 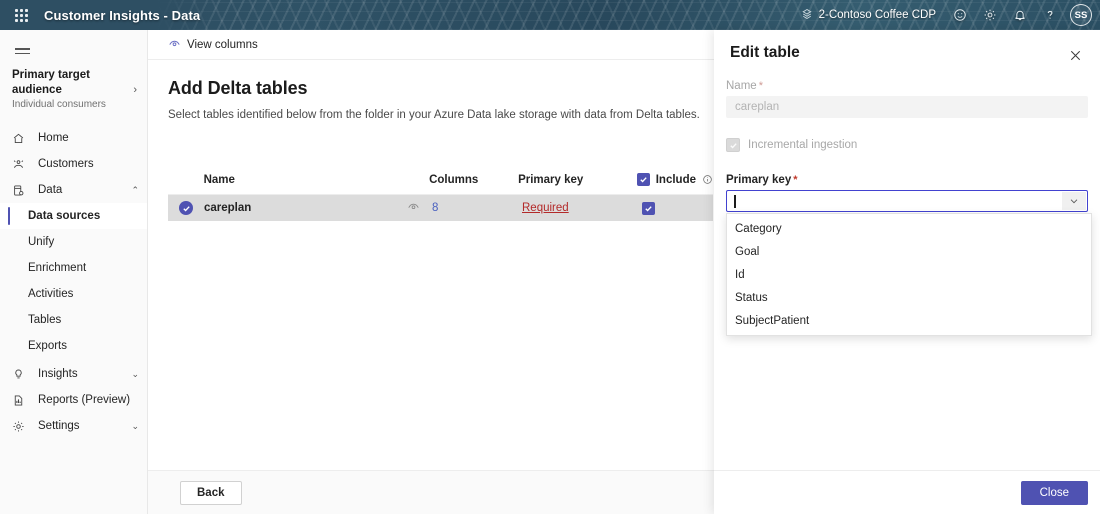 I want to click on row-select-cell, so click(x=186, y=208).